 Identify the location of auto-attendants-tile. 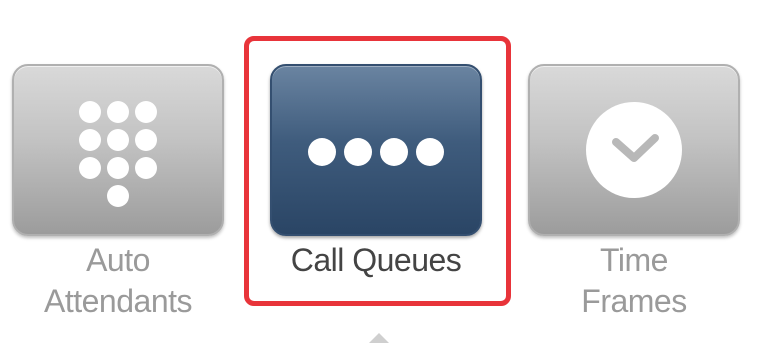
(118, 150).